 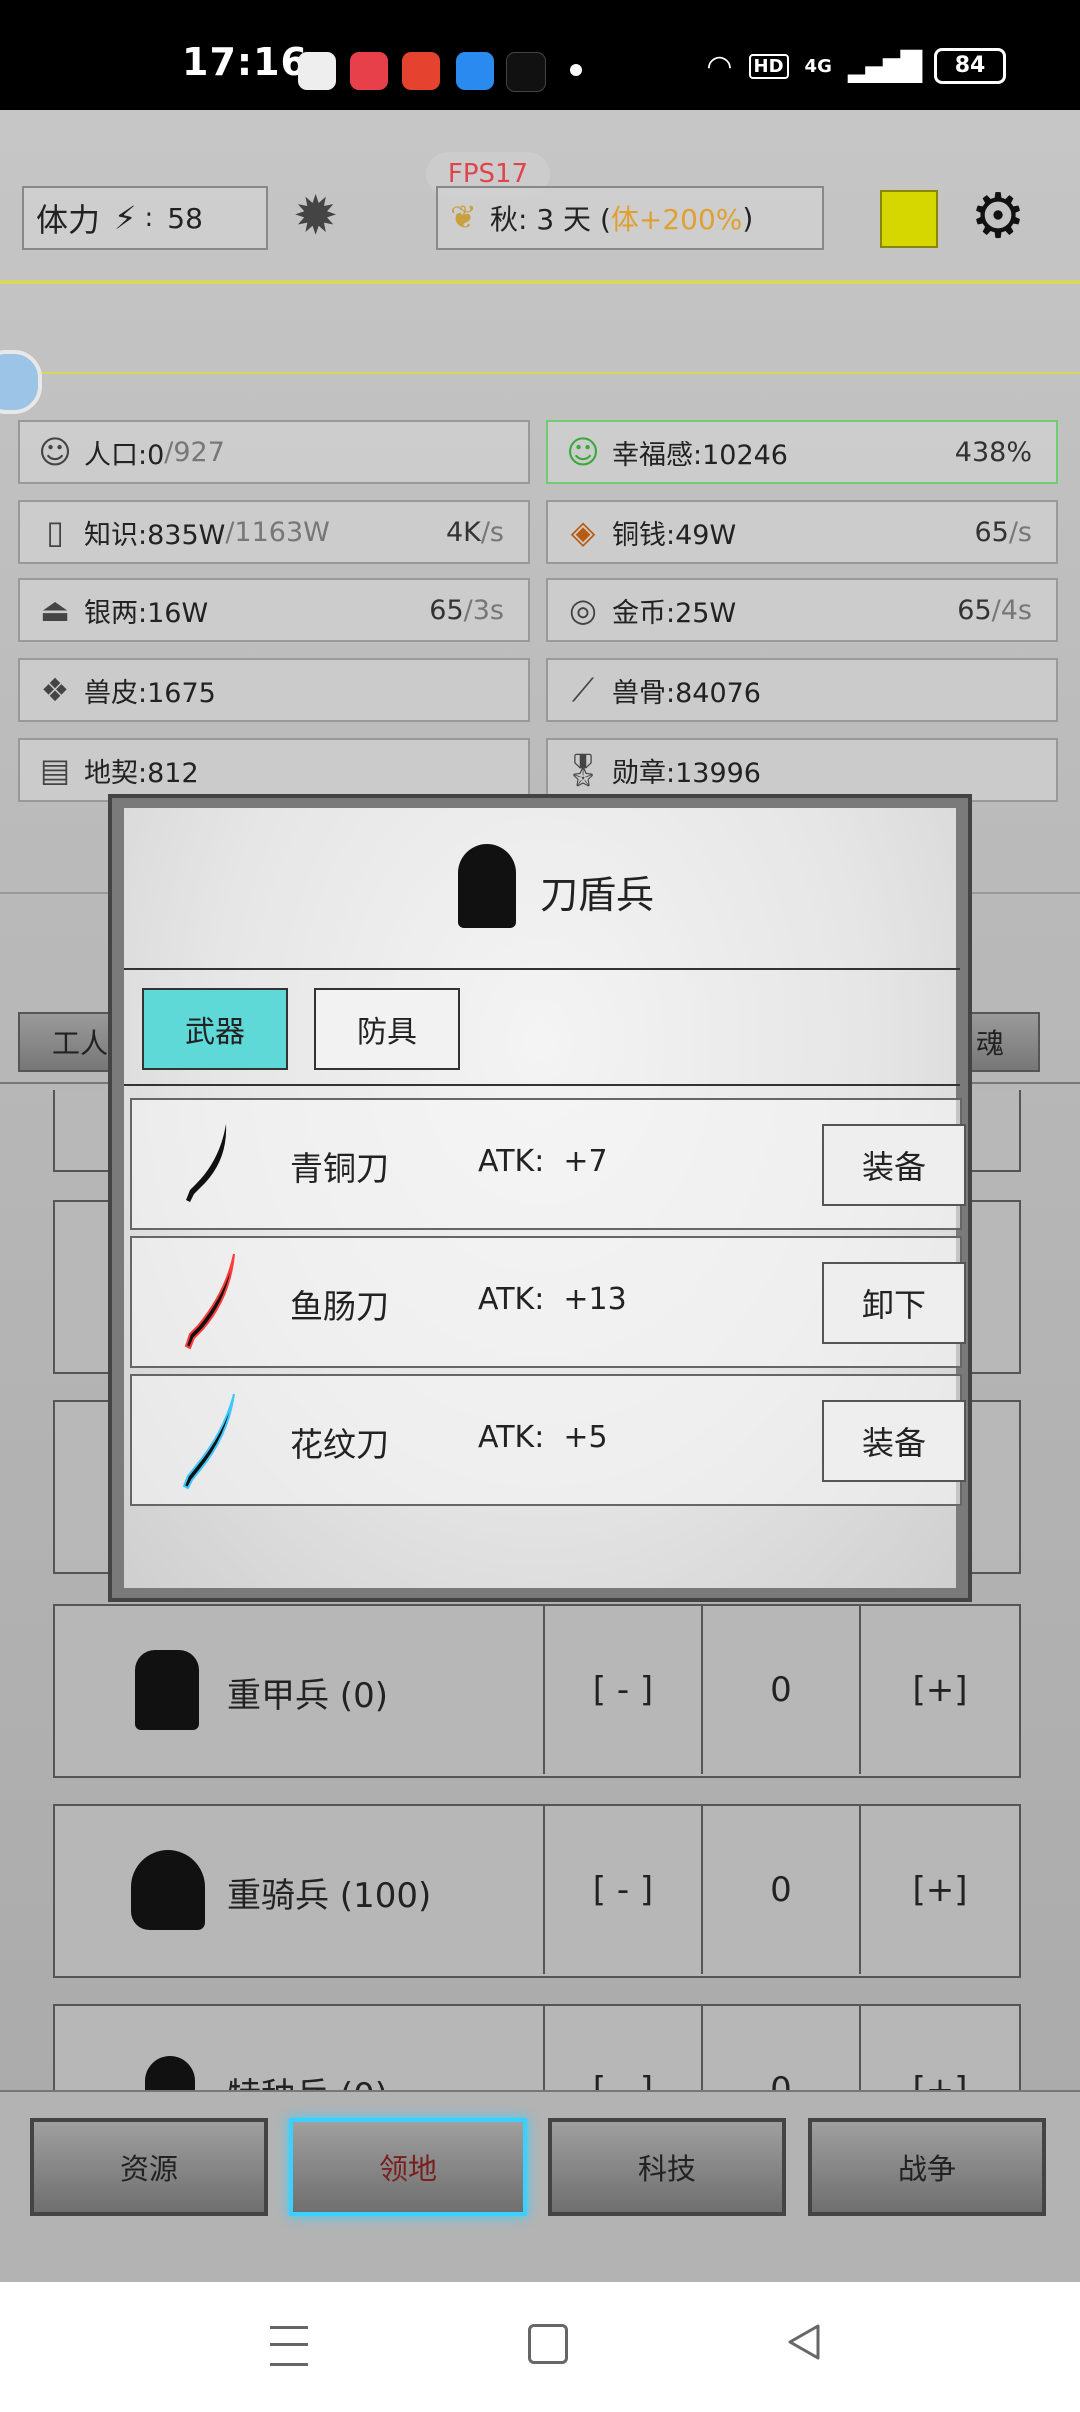 I want to click on copper-unit: /s, so click(x=1020, y=532).